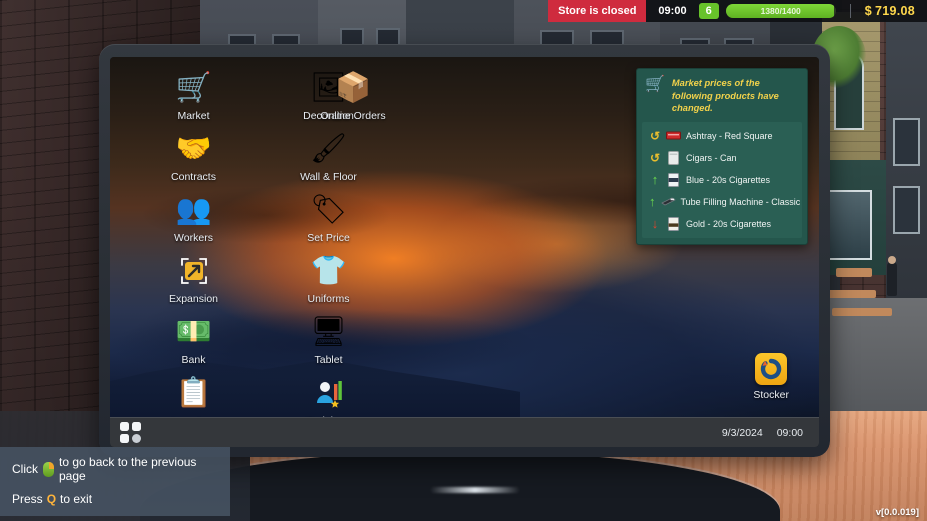 This screenshot has width=927, height=521. What do you see at coordinates (51, 499) in the screenshot?
I see `key-q-icon: Q` at bounding box center [51, 499].